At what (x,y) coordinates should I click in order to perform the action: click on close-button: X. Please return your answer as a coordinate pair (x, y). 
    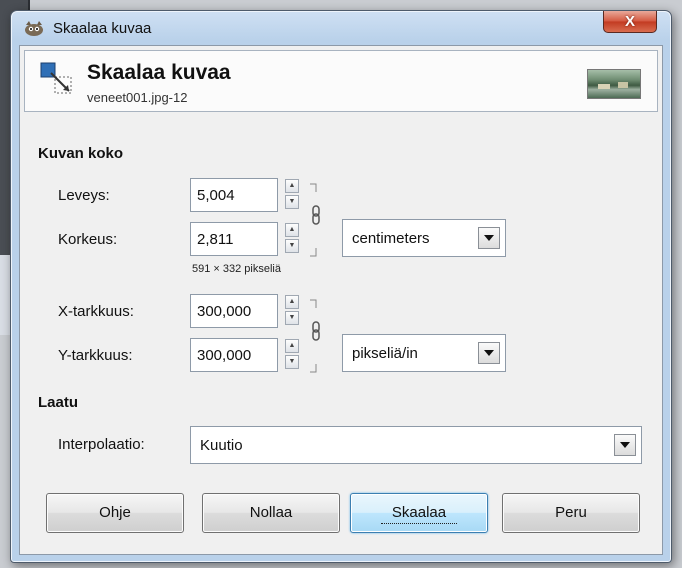
    Looking at the image, I should click on (630, 22).